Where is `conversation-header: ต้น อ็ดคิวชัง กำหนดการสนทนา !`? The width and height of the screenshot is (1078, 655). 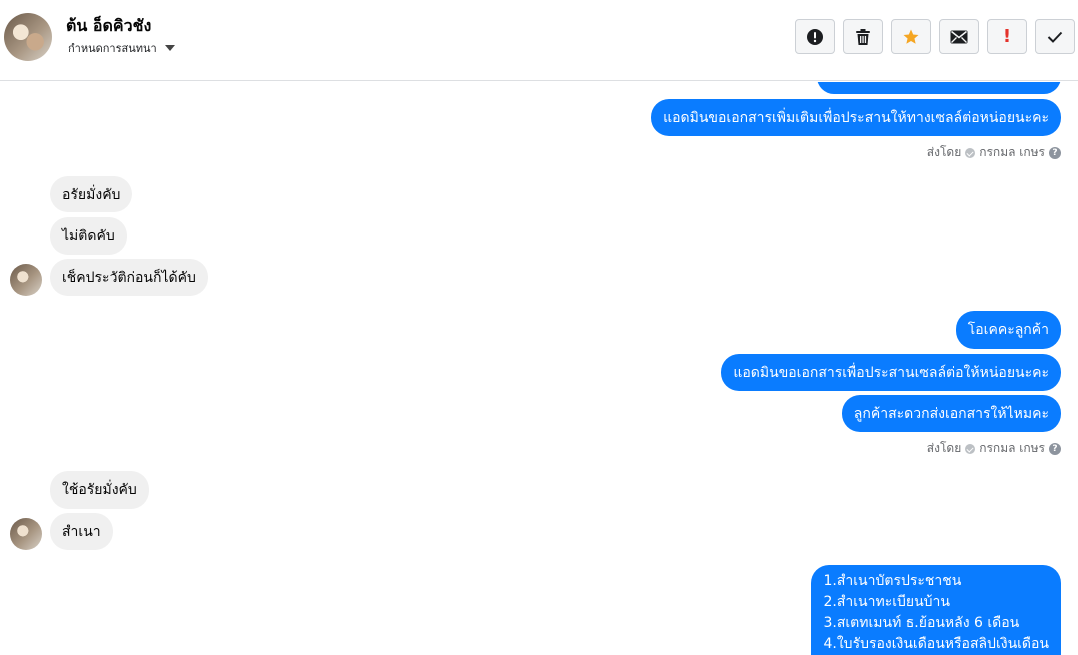 conversation-header: ต้น อ็ดคิวชัง กำหนดการสนทนา ! is located at coordinates (539, 40).